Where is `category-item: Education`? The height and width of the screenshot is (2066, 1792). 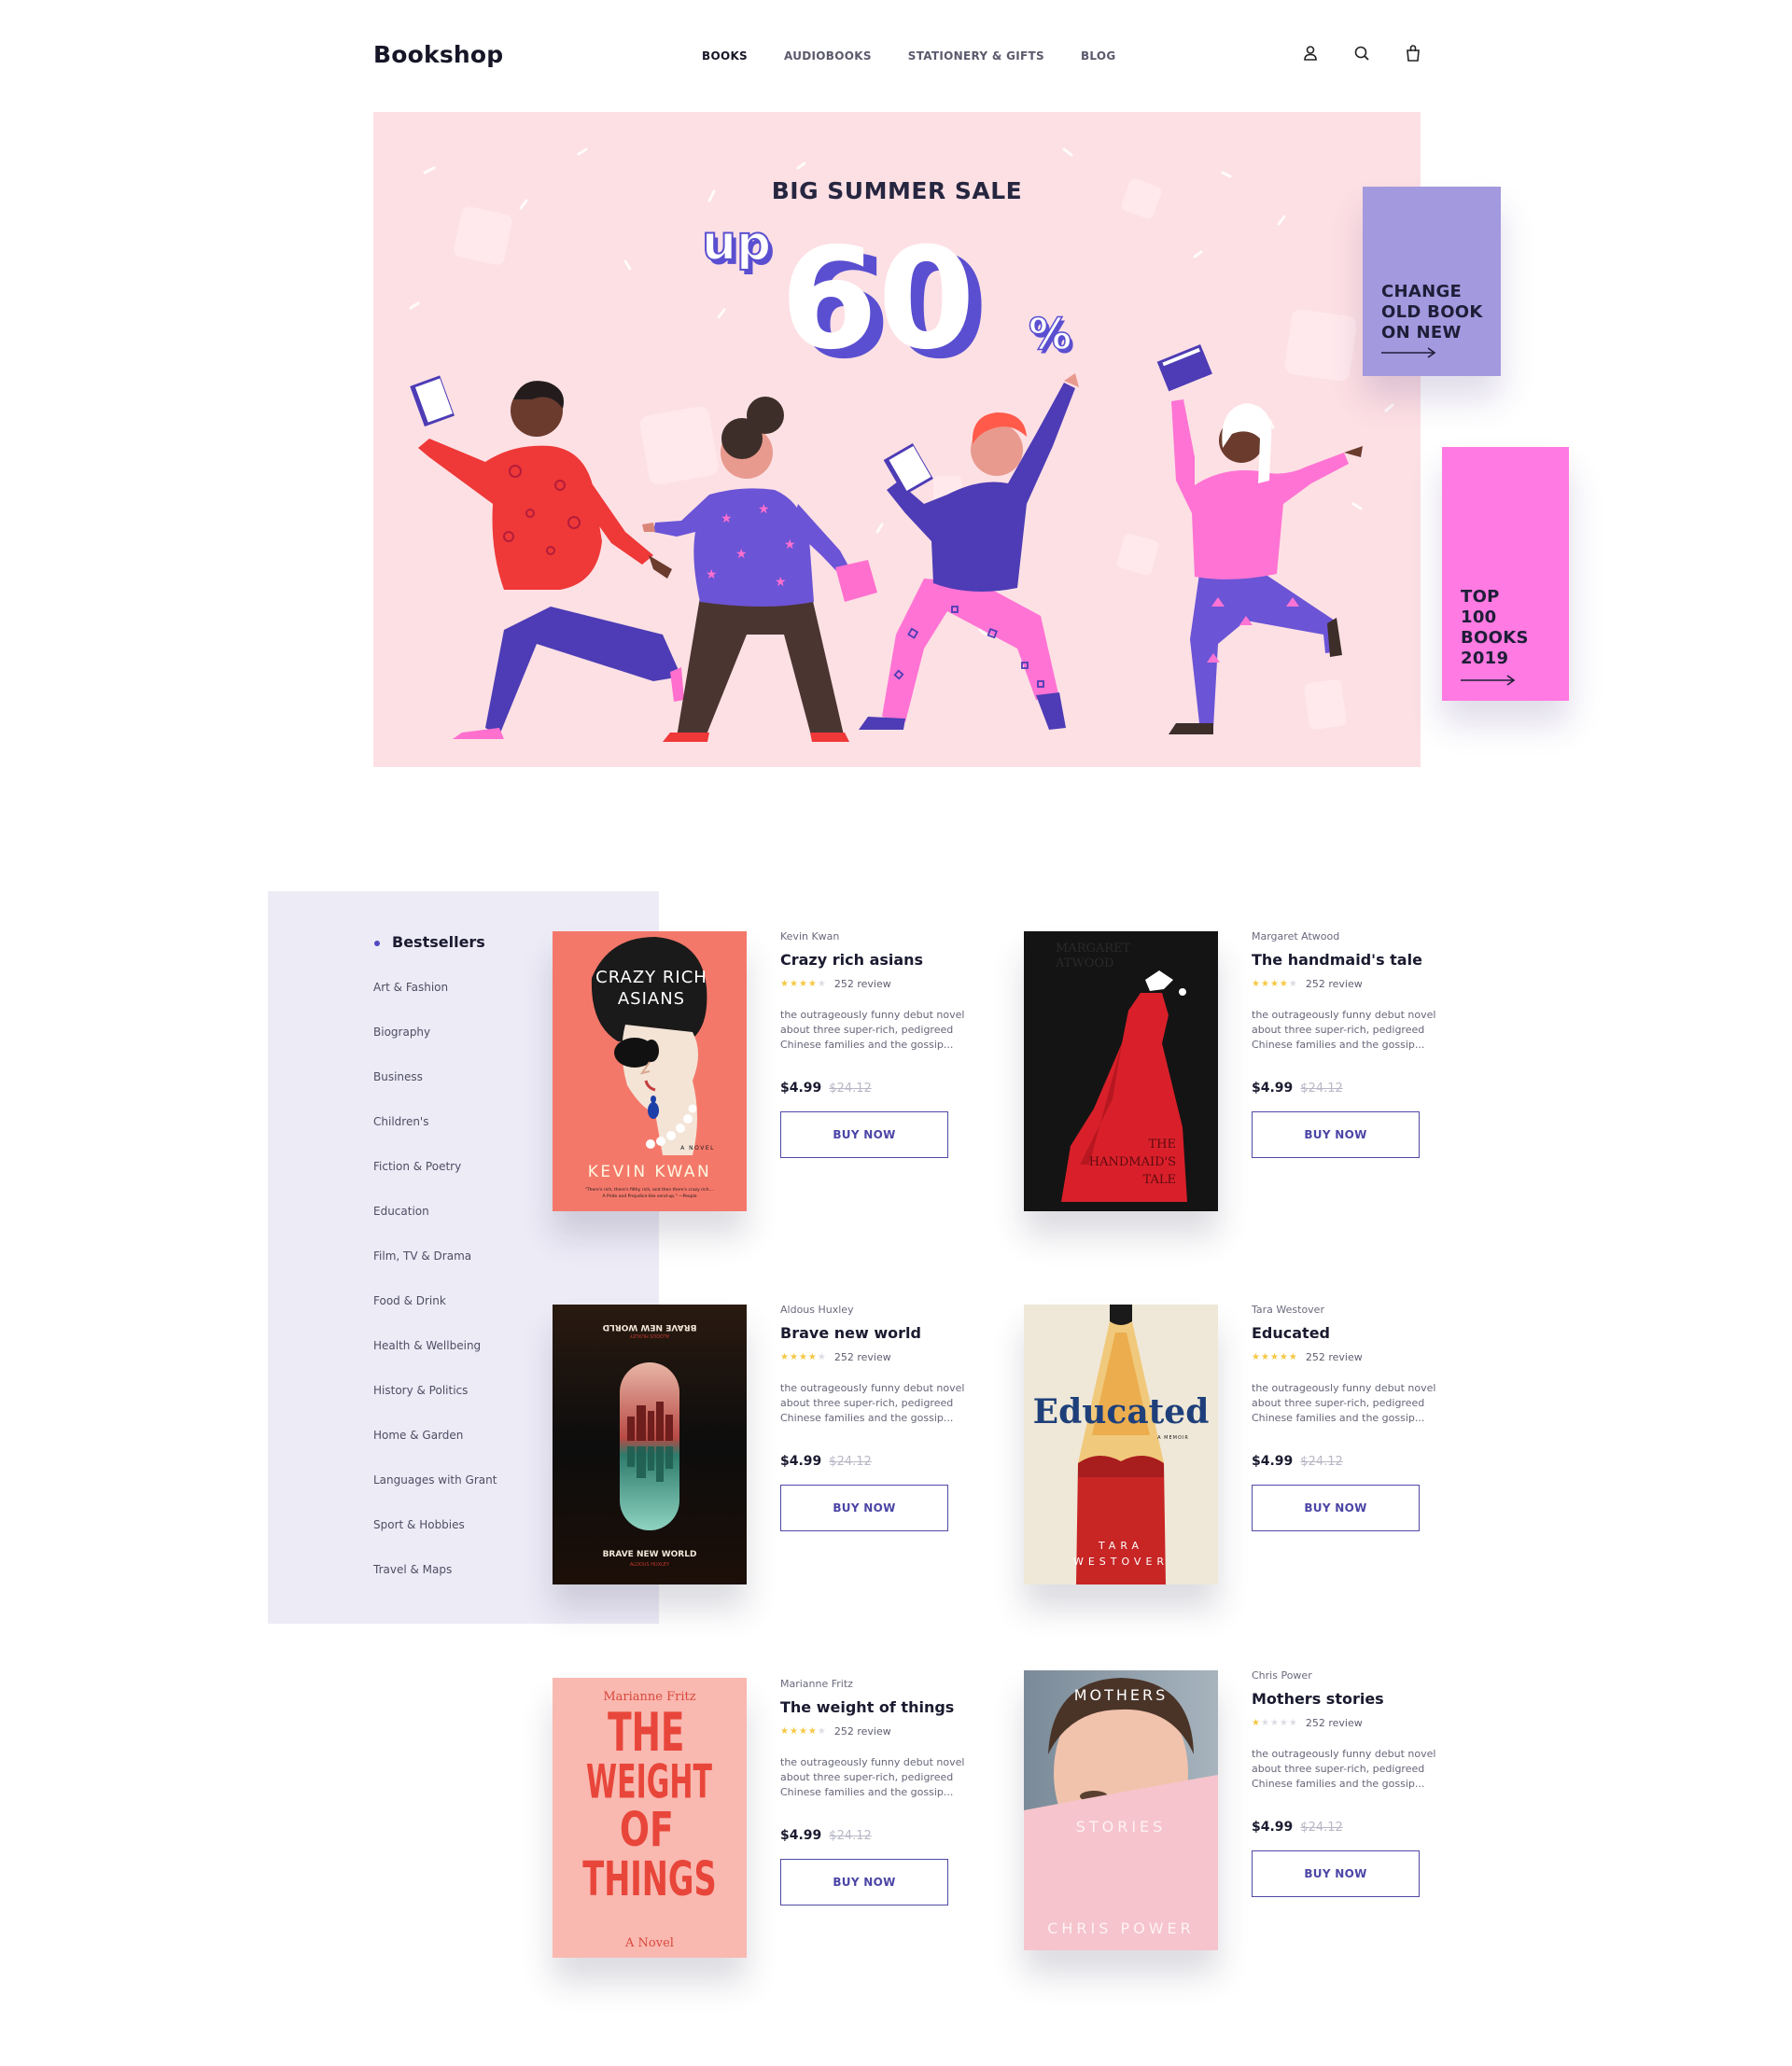 category-item: Education is located at coordinates (435, 1227).